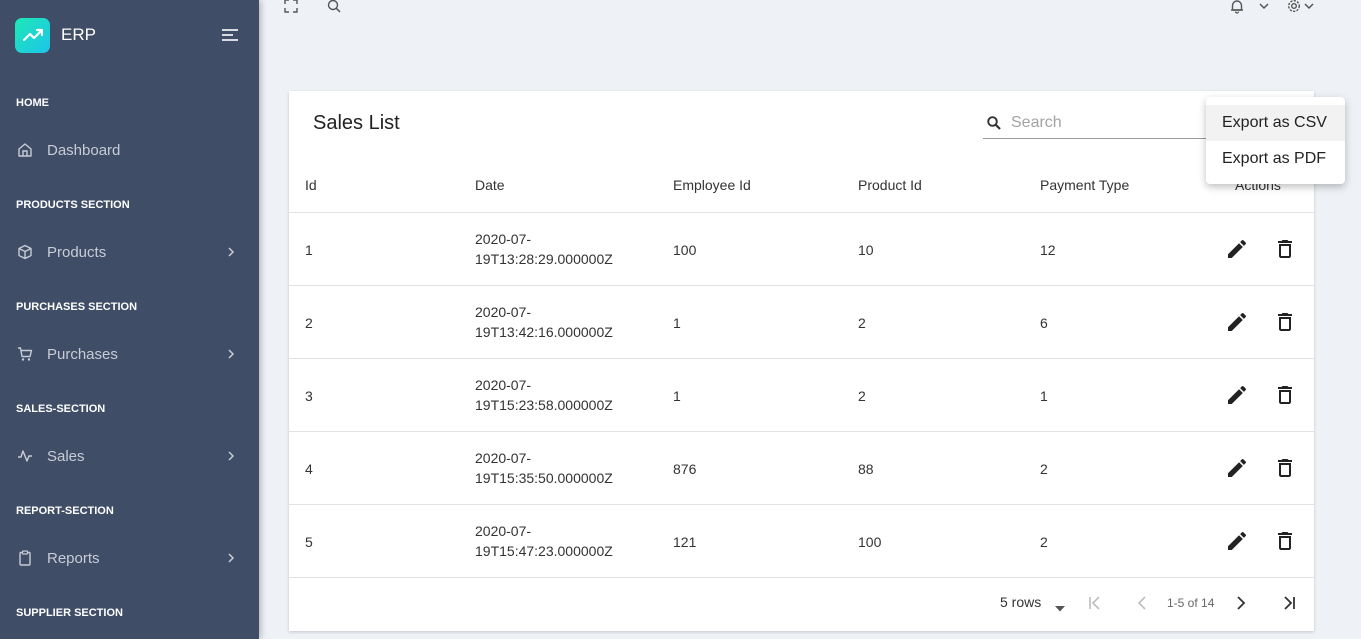 The width and height of the screenshot is (1361, 639). What do you see at coordinates (801, 321) in the screenshot?
I see `table-row: 2 2020-07- 19T13:42:16.000000Z 1 2 6` at bounding box center [801, 321].